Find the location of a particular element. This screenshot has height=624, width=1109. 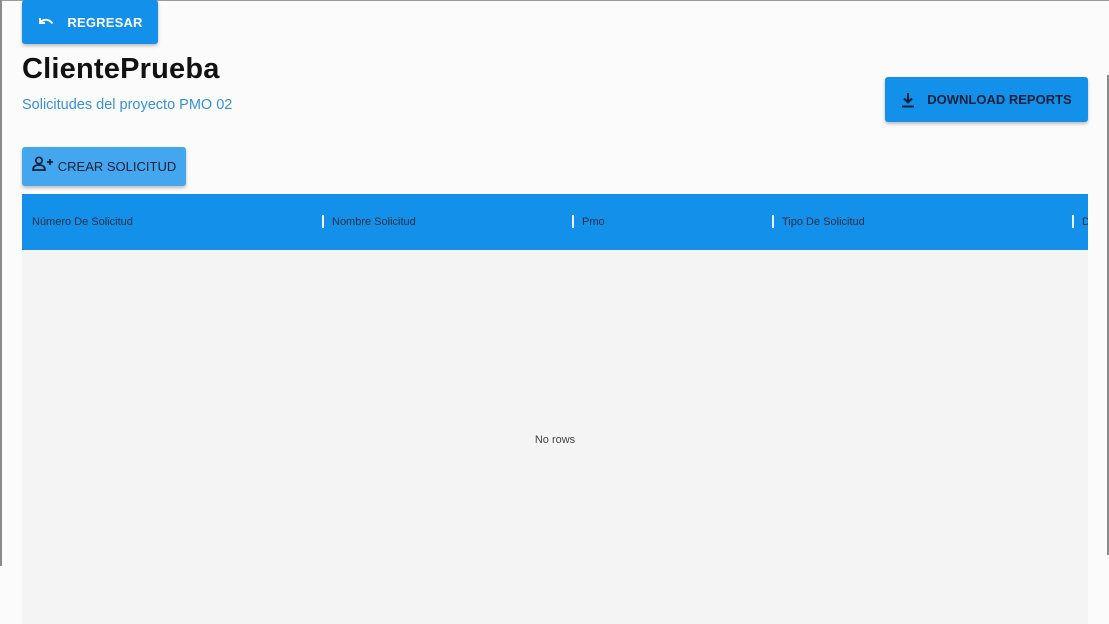

page-title: ClientePrueba is located at coordinates (121, 69).